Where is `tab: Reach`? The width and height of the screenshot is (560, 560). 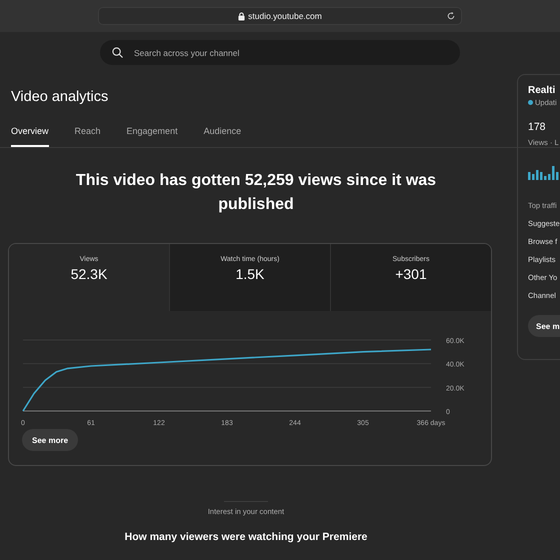
tab: Reach is located at coordinates (87, 136).